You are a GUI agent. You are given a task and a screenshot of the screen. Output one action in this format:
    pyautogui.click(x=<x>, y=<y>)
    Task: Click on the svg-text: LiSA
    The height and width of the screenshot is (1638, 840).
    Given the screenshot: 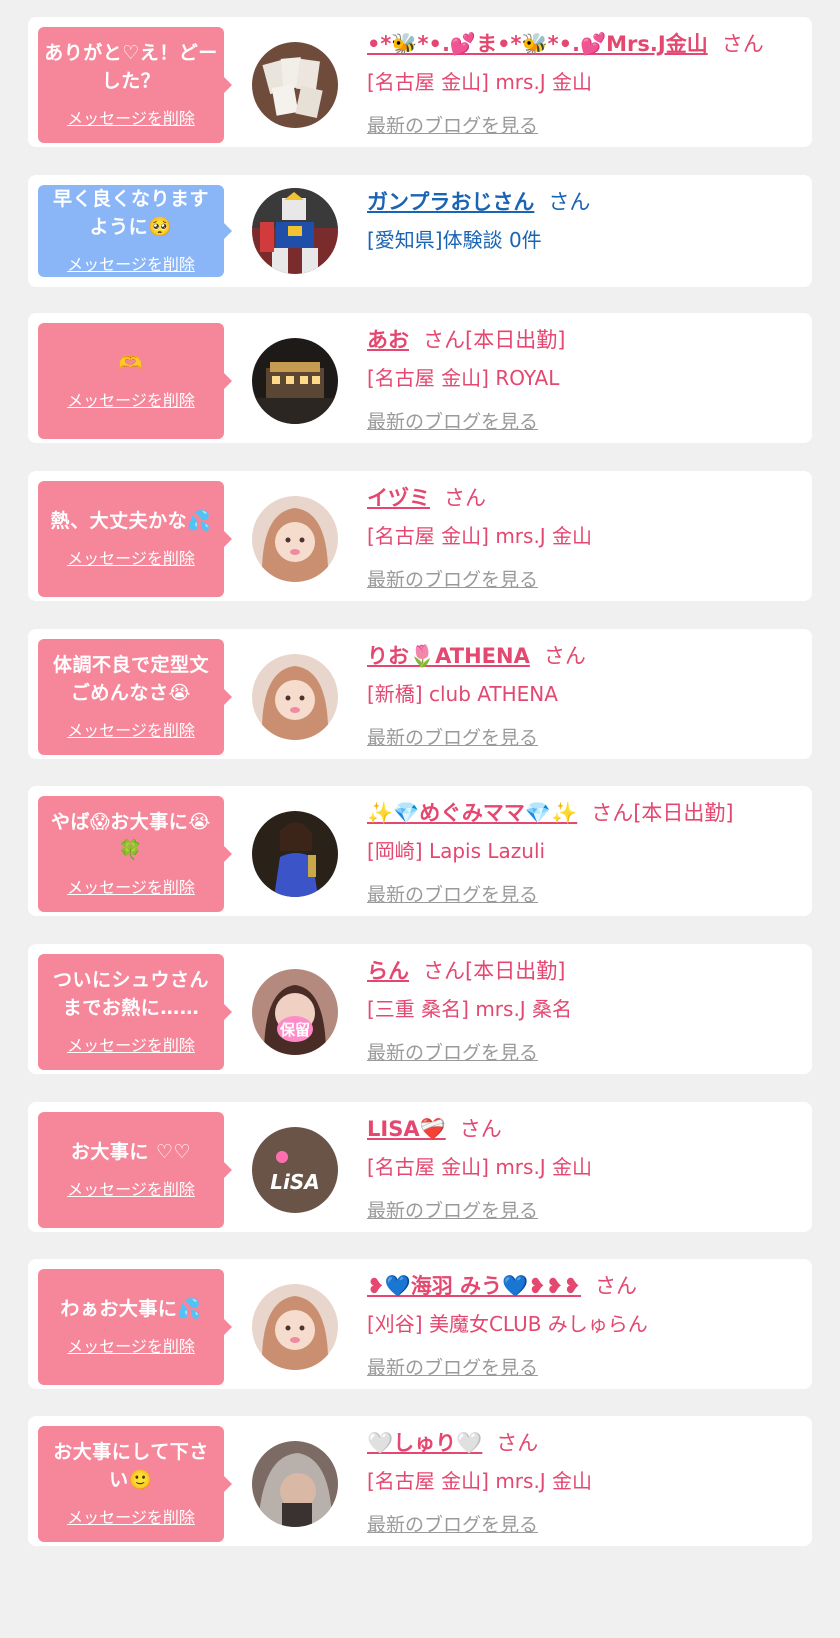 What is the action you would take?
    pyautogui.click(x=294, y=1182)
    